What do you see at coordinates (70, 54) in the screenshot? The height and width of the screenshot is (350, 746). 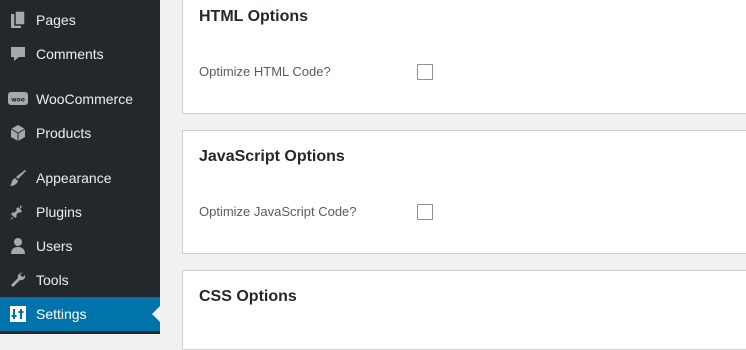 I see `sidebar-item-label: Comments` at bounding box center [70, 54].